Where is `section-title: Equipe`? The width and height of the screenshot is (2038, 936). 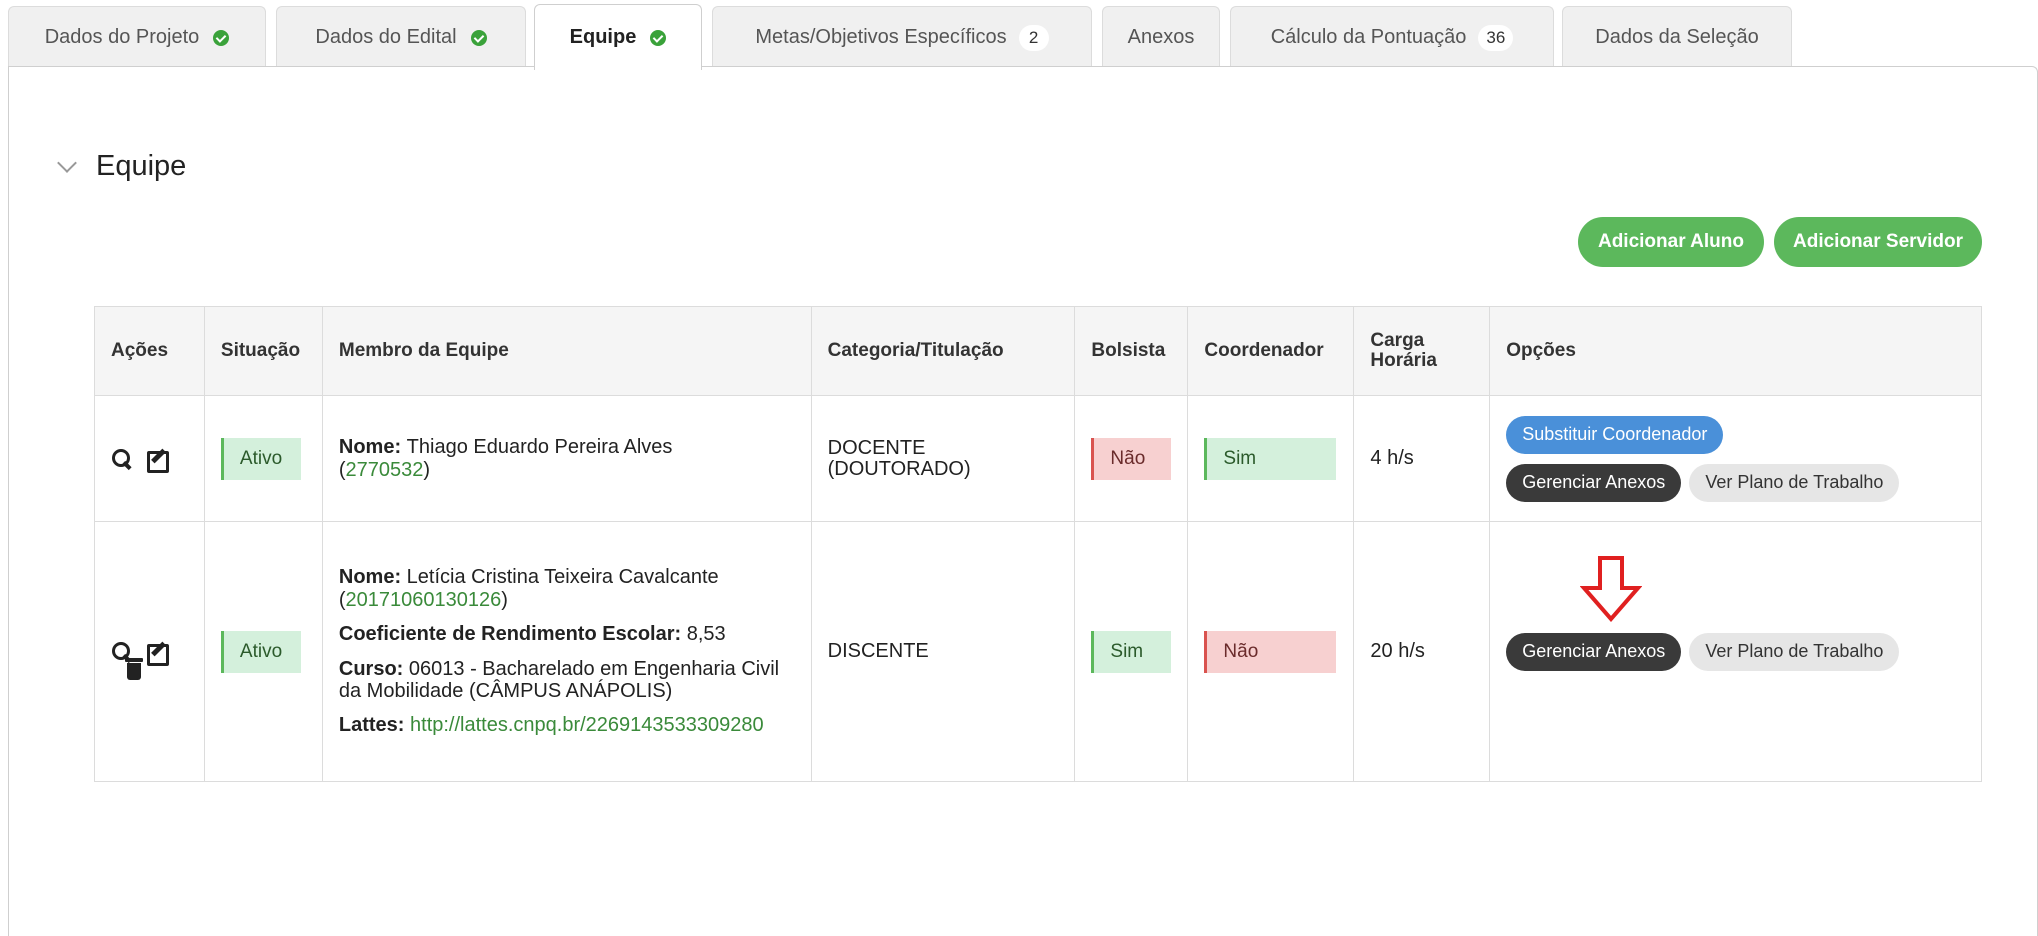 section-title: Equipe is located at coordinates (141, 166).